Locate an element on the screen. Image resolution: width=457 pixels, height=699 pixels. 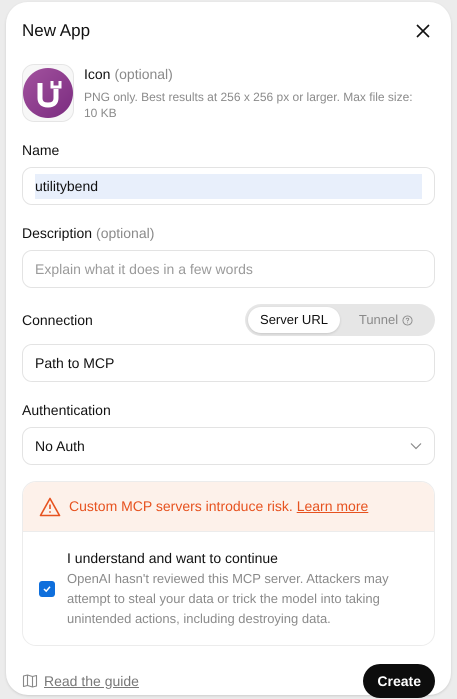
chevron-down-icon is located at coordinates (416, 446).